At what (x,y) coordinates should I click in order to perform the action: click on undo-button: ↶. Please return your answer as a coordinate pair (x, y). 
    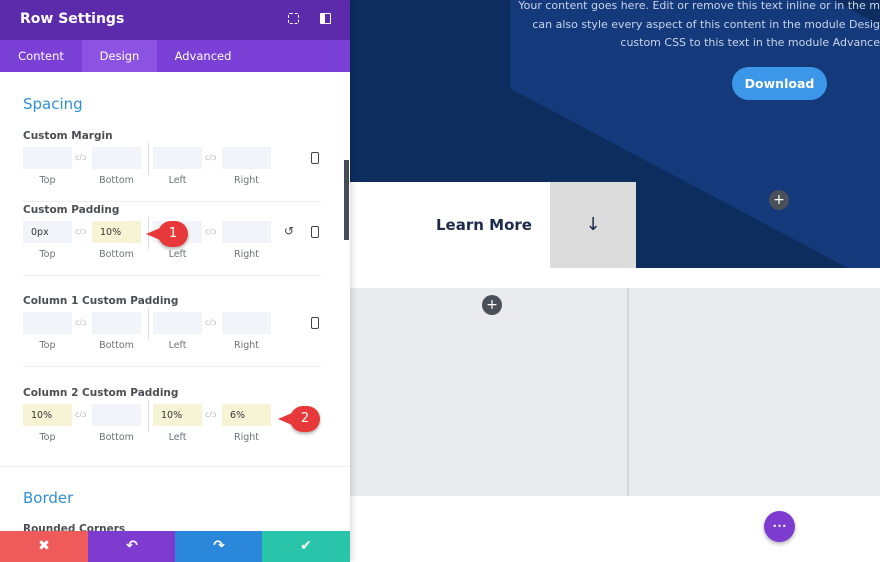
    Looking at the image, I should click on (132, 546).